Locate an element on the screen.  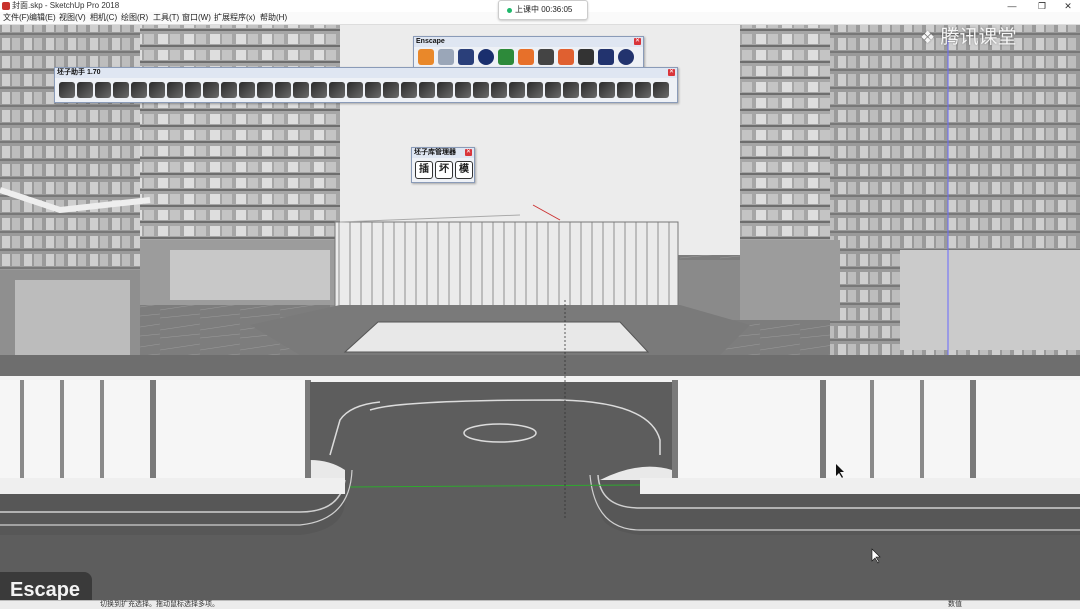
menu-help: 帮助(H) is located at coordinates (273, 18).